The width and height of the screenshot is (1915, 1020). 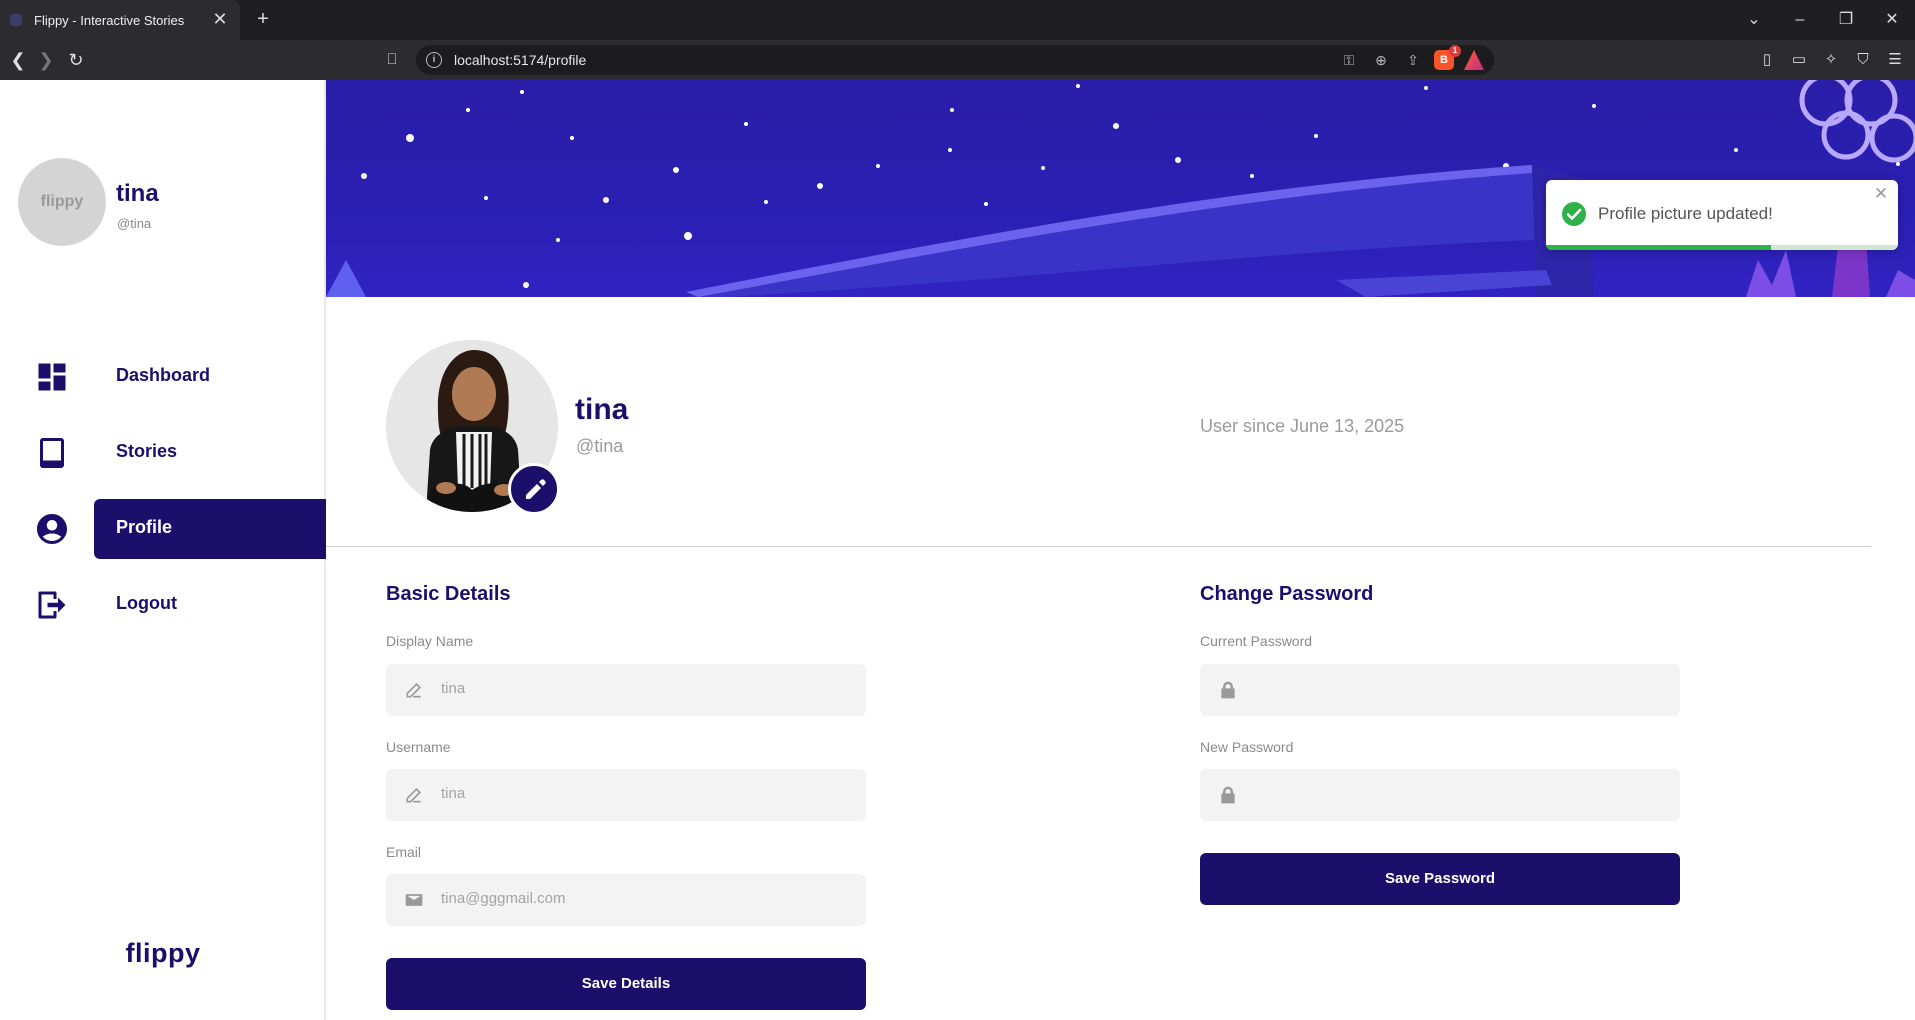 What do you see at coordinates (146, 603) in the screenshot?
I see `sidebar-item-label: Logout` at bounding box center [146, 603].